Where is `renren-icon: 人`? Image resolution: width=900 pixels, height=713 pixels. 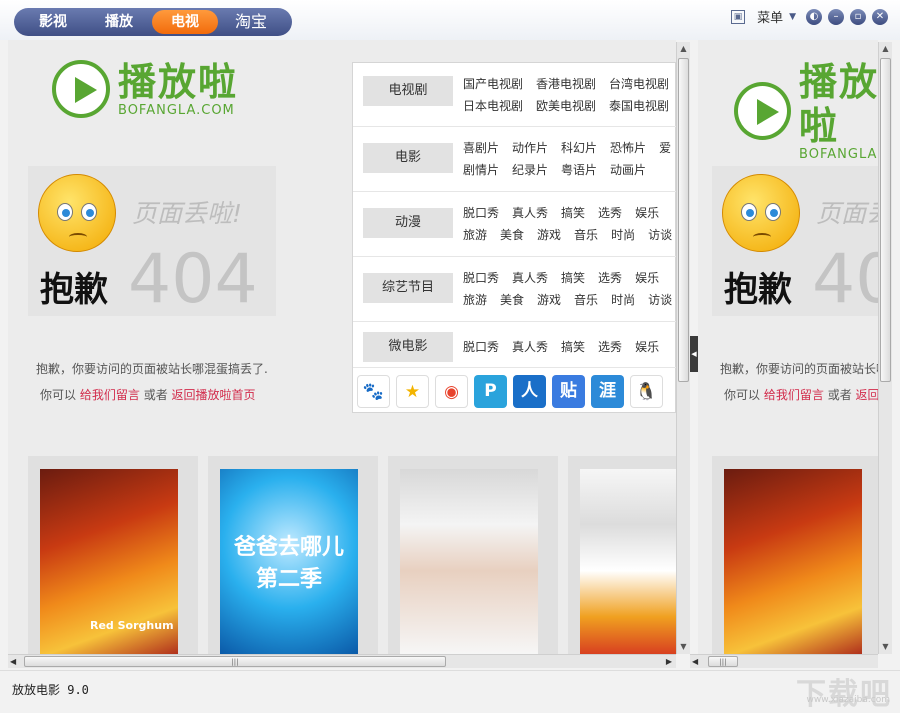
renren-icon: 人 is located at coordinates (529, 391).